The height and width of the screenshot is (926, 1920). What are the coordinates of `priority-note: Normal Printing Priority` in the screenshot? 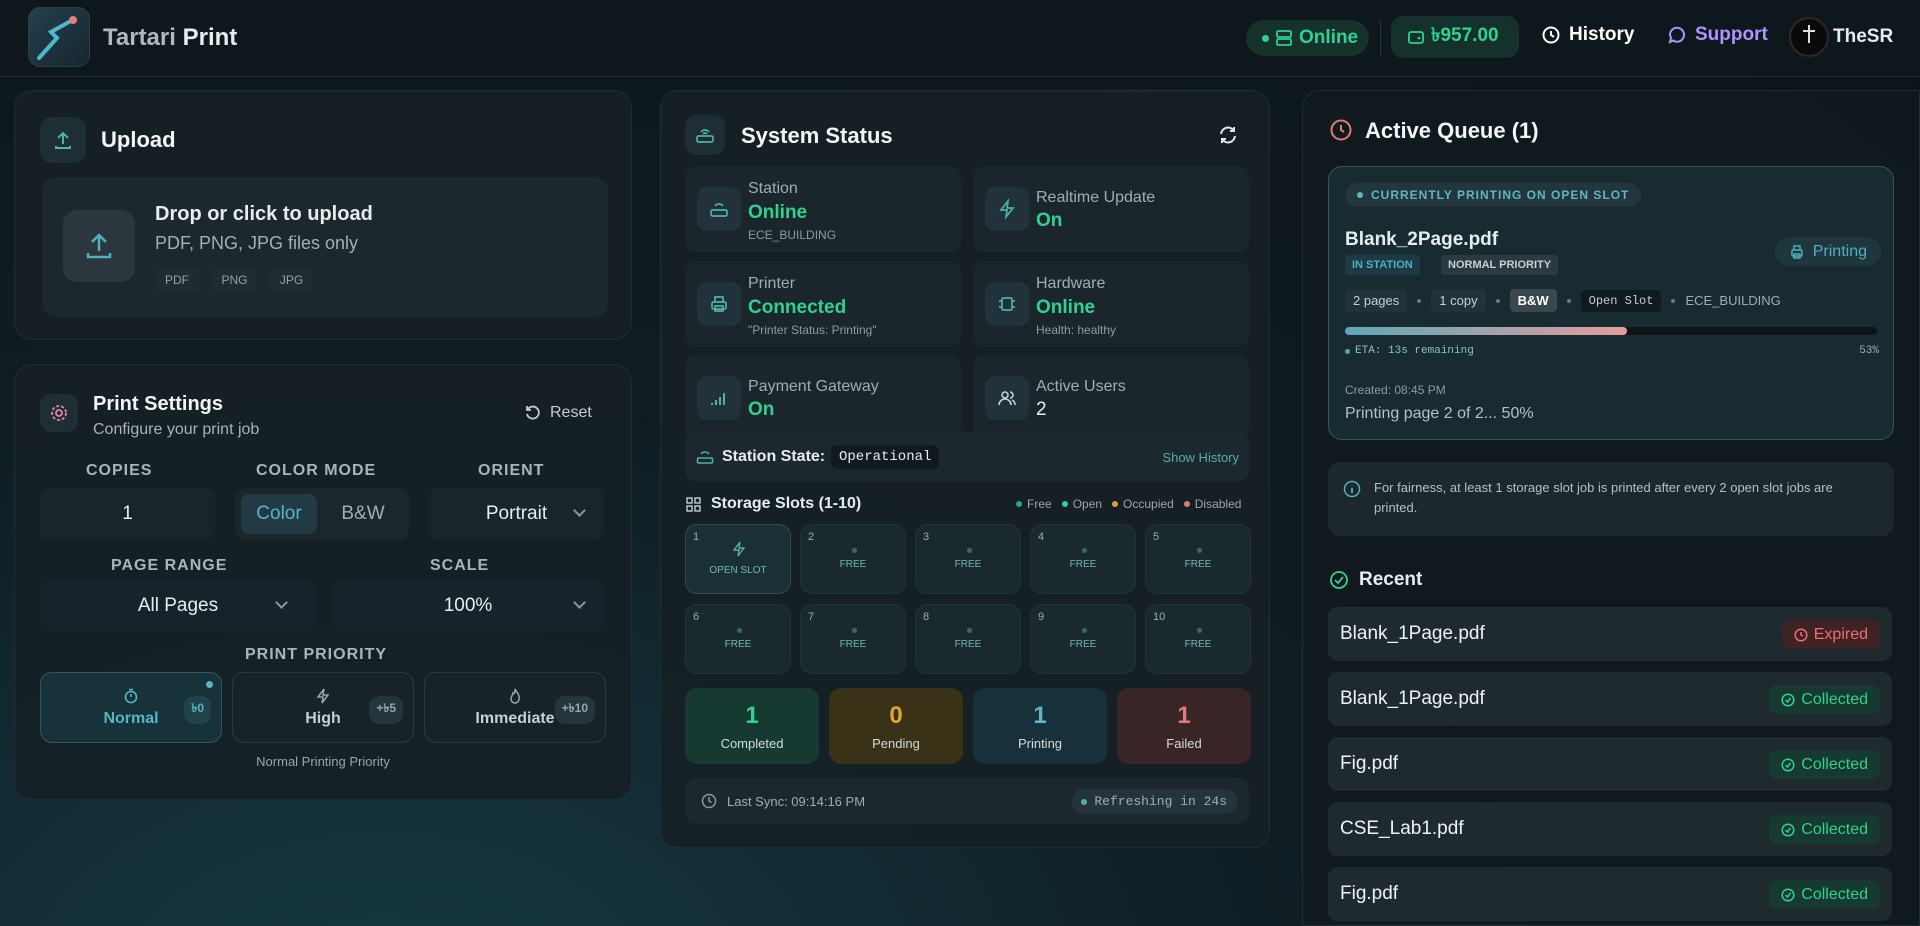 It's located at (323, 761).